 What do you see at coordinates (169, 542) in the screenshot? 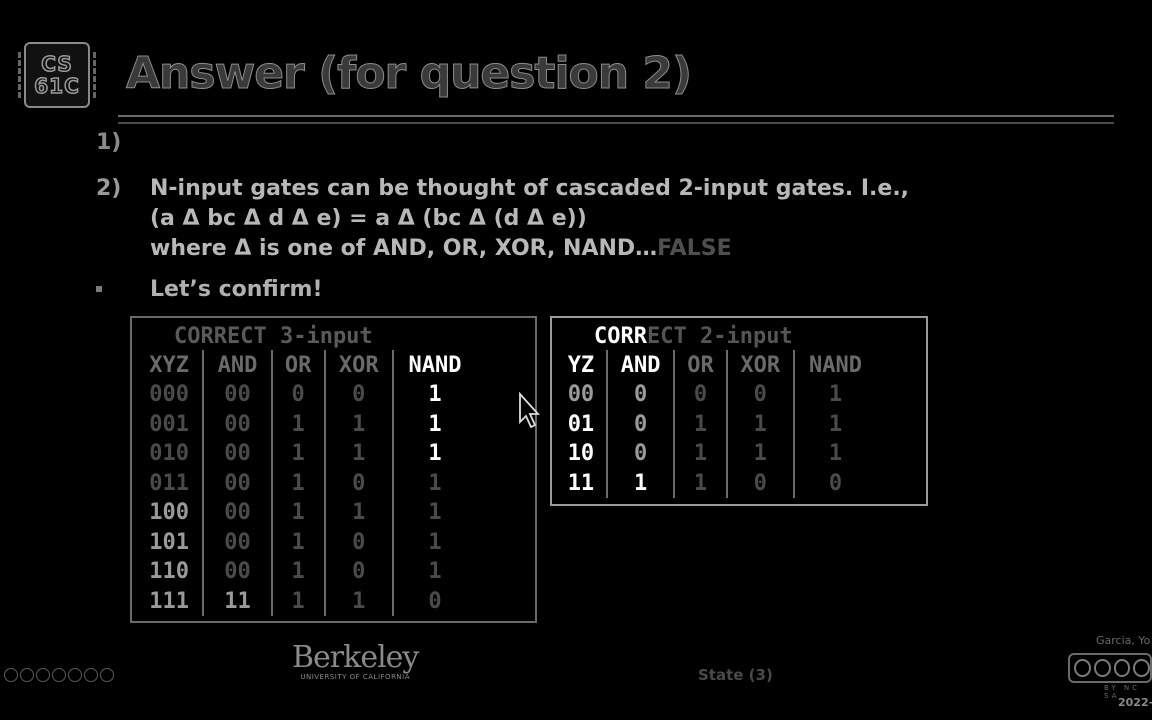
I see `table3-cell: 101` at bounding box center [169, 542].